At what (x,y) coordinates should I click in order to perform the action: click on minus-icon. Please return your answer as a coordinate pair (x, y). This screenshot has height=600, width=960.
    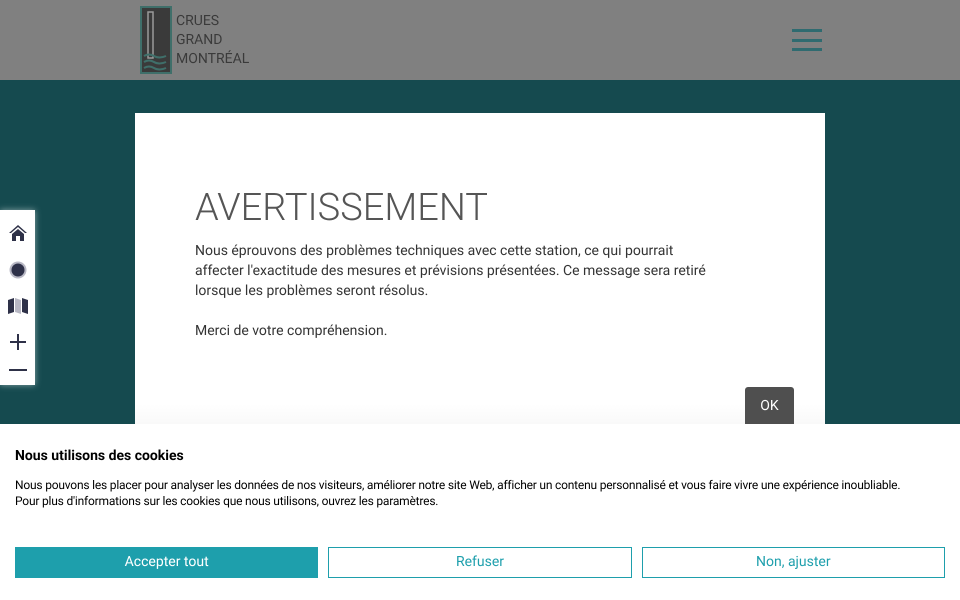
    Looking at the image, I should click on (17, 370).